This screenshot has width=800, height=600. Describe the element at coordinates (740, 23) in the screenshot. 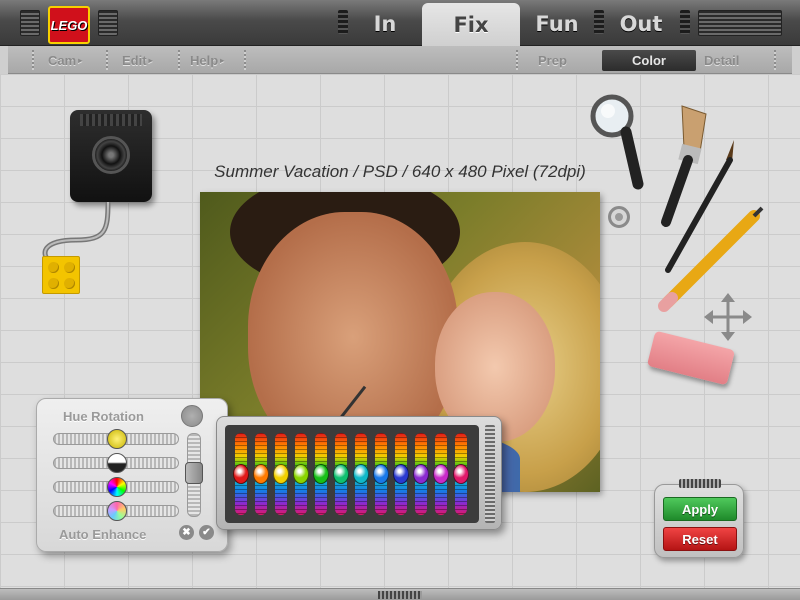

I see `right-grill` at that location.